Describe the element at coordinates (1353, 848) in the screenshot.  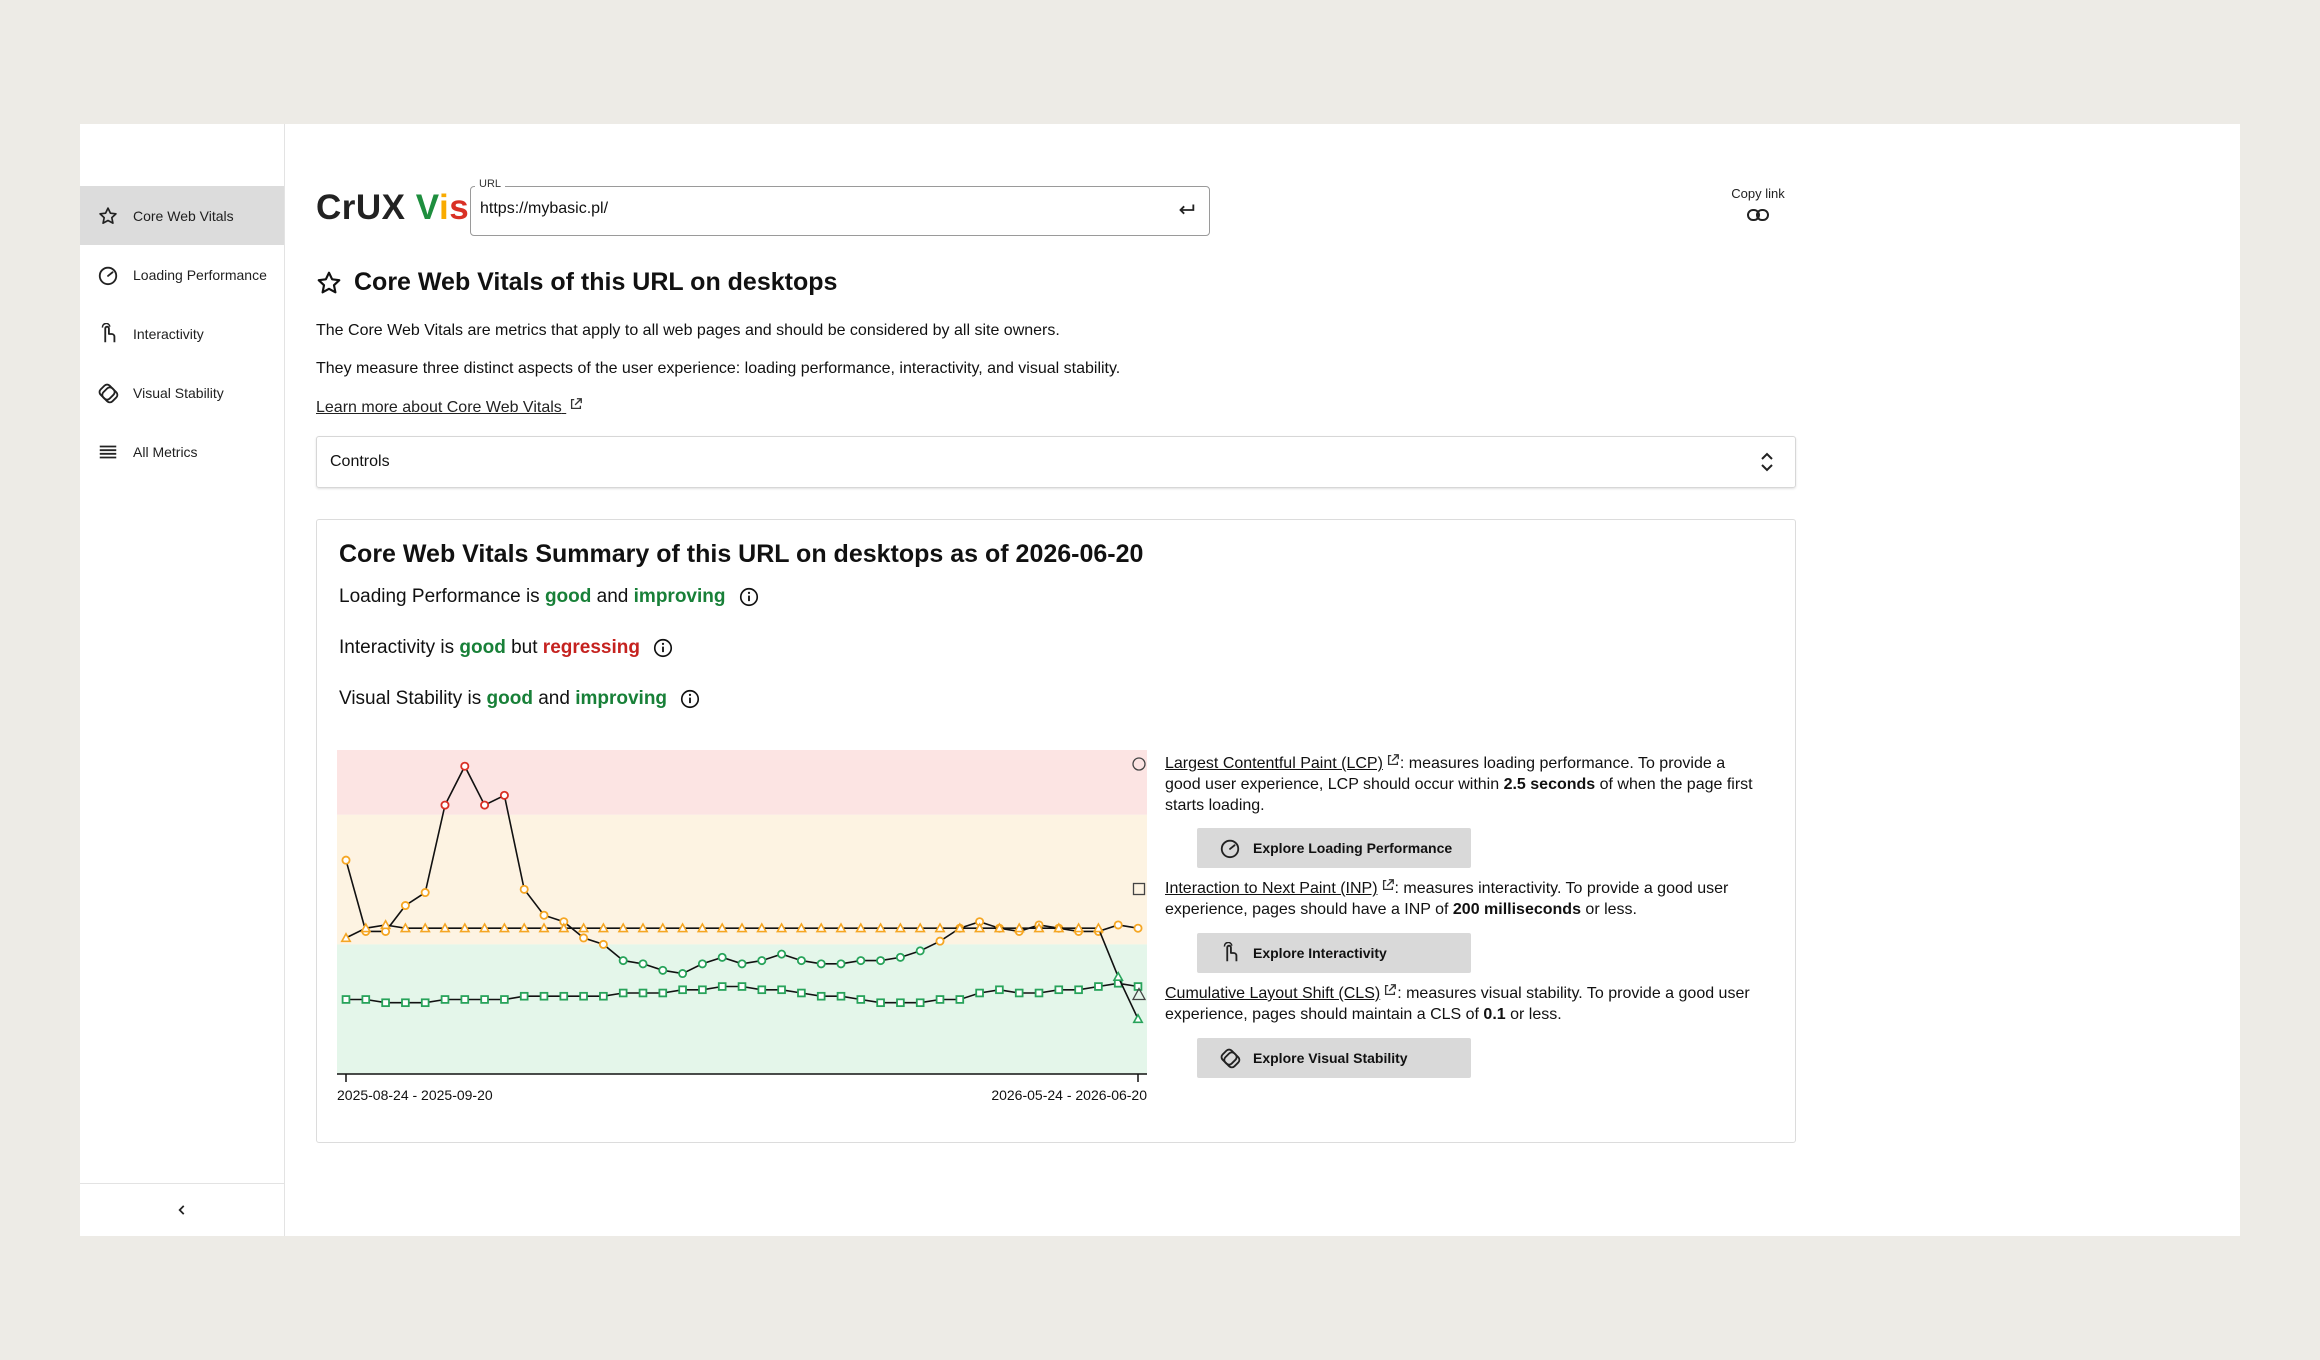
I see `button-label: Explore Loading Performance` at that location.